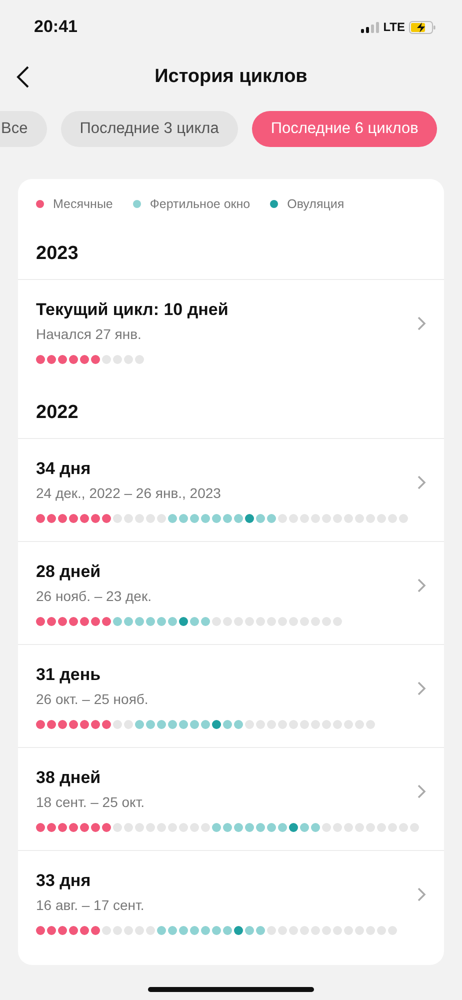 The height and width of the screenshot is (1000, 462). I want to click on legend-label: Месячные, so click(83, 204).